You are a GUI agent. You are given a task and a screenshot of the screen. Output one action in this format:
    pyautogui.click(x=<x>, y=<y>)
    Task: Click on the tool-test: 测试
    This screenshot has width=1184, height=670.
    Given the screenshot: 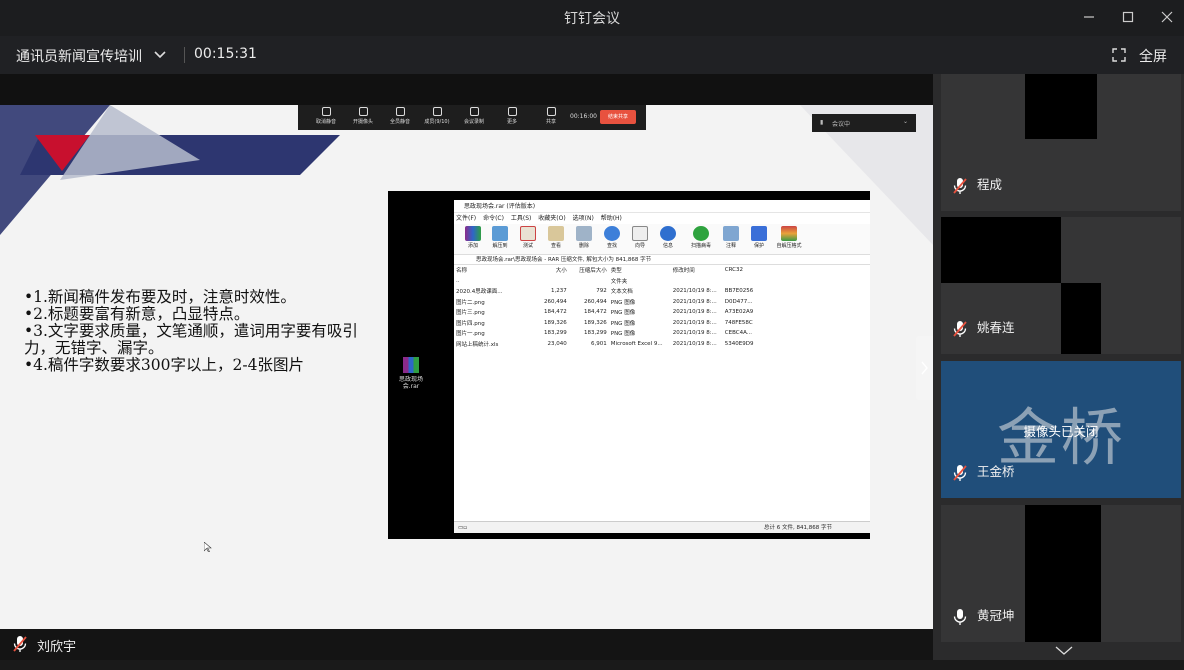 What is the action you would take?
    pyautogui.click(x=528, y=237)
    